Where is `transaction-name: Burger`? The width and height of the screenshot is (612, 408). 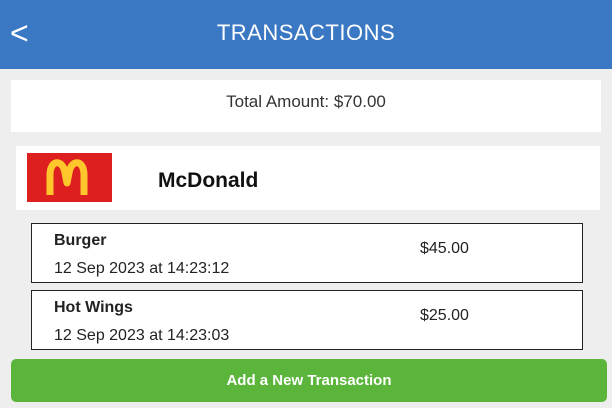 transaction-name: Burger is located at coordinates (80, 240).